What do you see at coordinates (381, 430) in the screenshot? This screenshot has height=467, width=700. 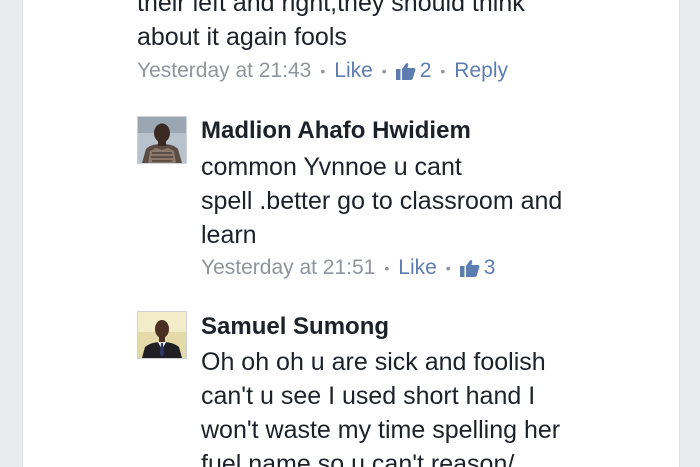 I see `comment-line: won't waste my time spelling her` at bounding box center [381, 430].